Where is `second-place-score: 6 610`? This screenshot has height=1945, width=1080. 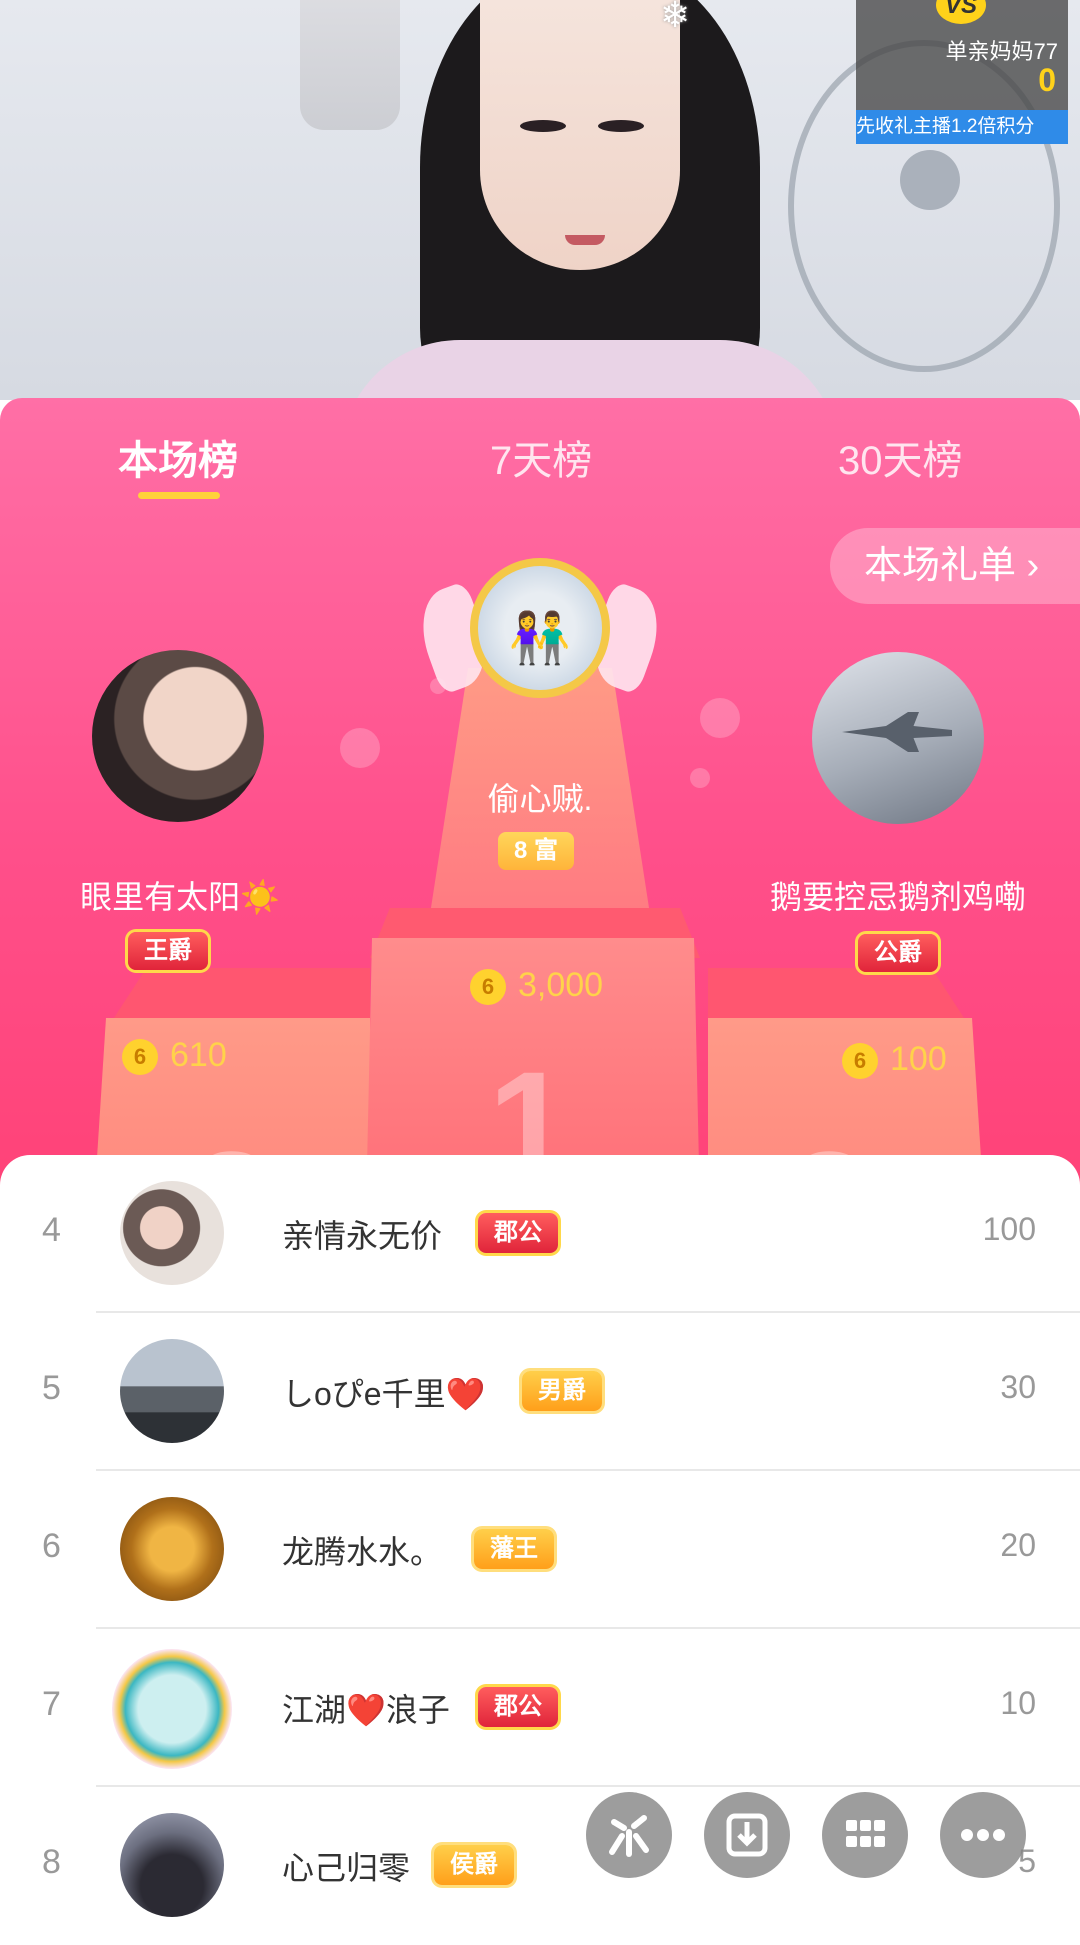 second-place-score: 6 610 is located at coordinates (174, 1056).